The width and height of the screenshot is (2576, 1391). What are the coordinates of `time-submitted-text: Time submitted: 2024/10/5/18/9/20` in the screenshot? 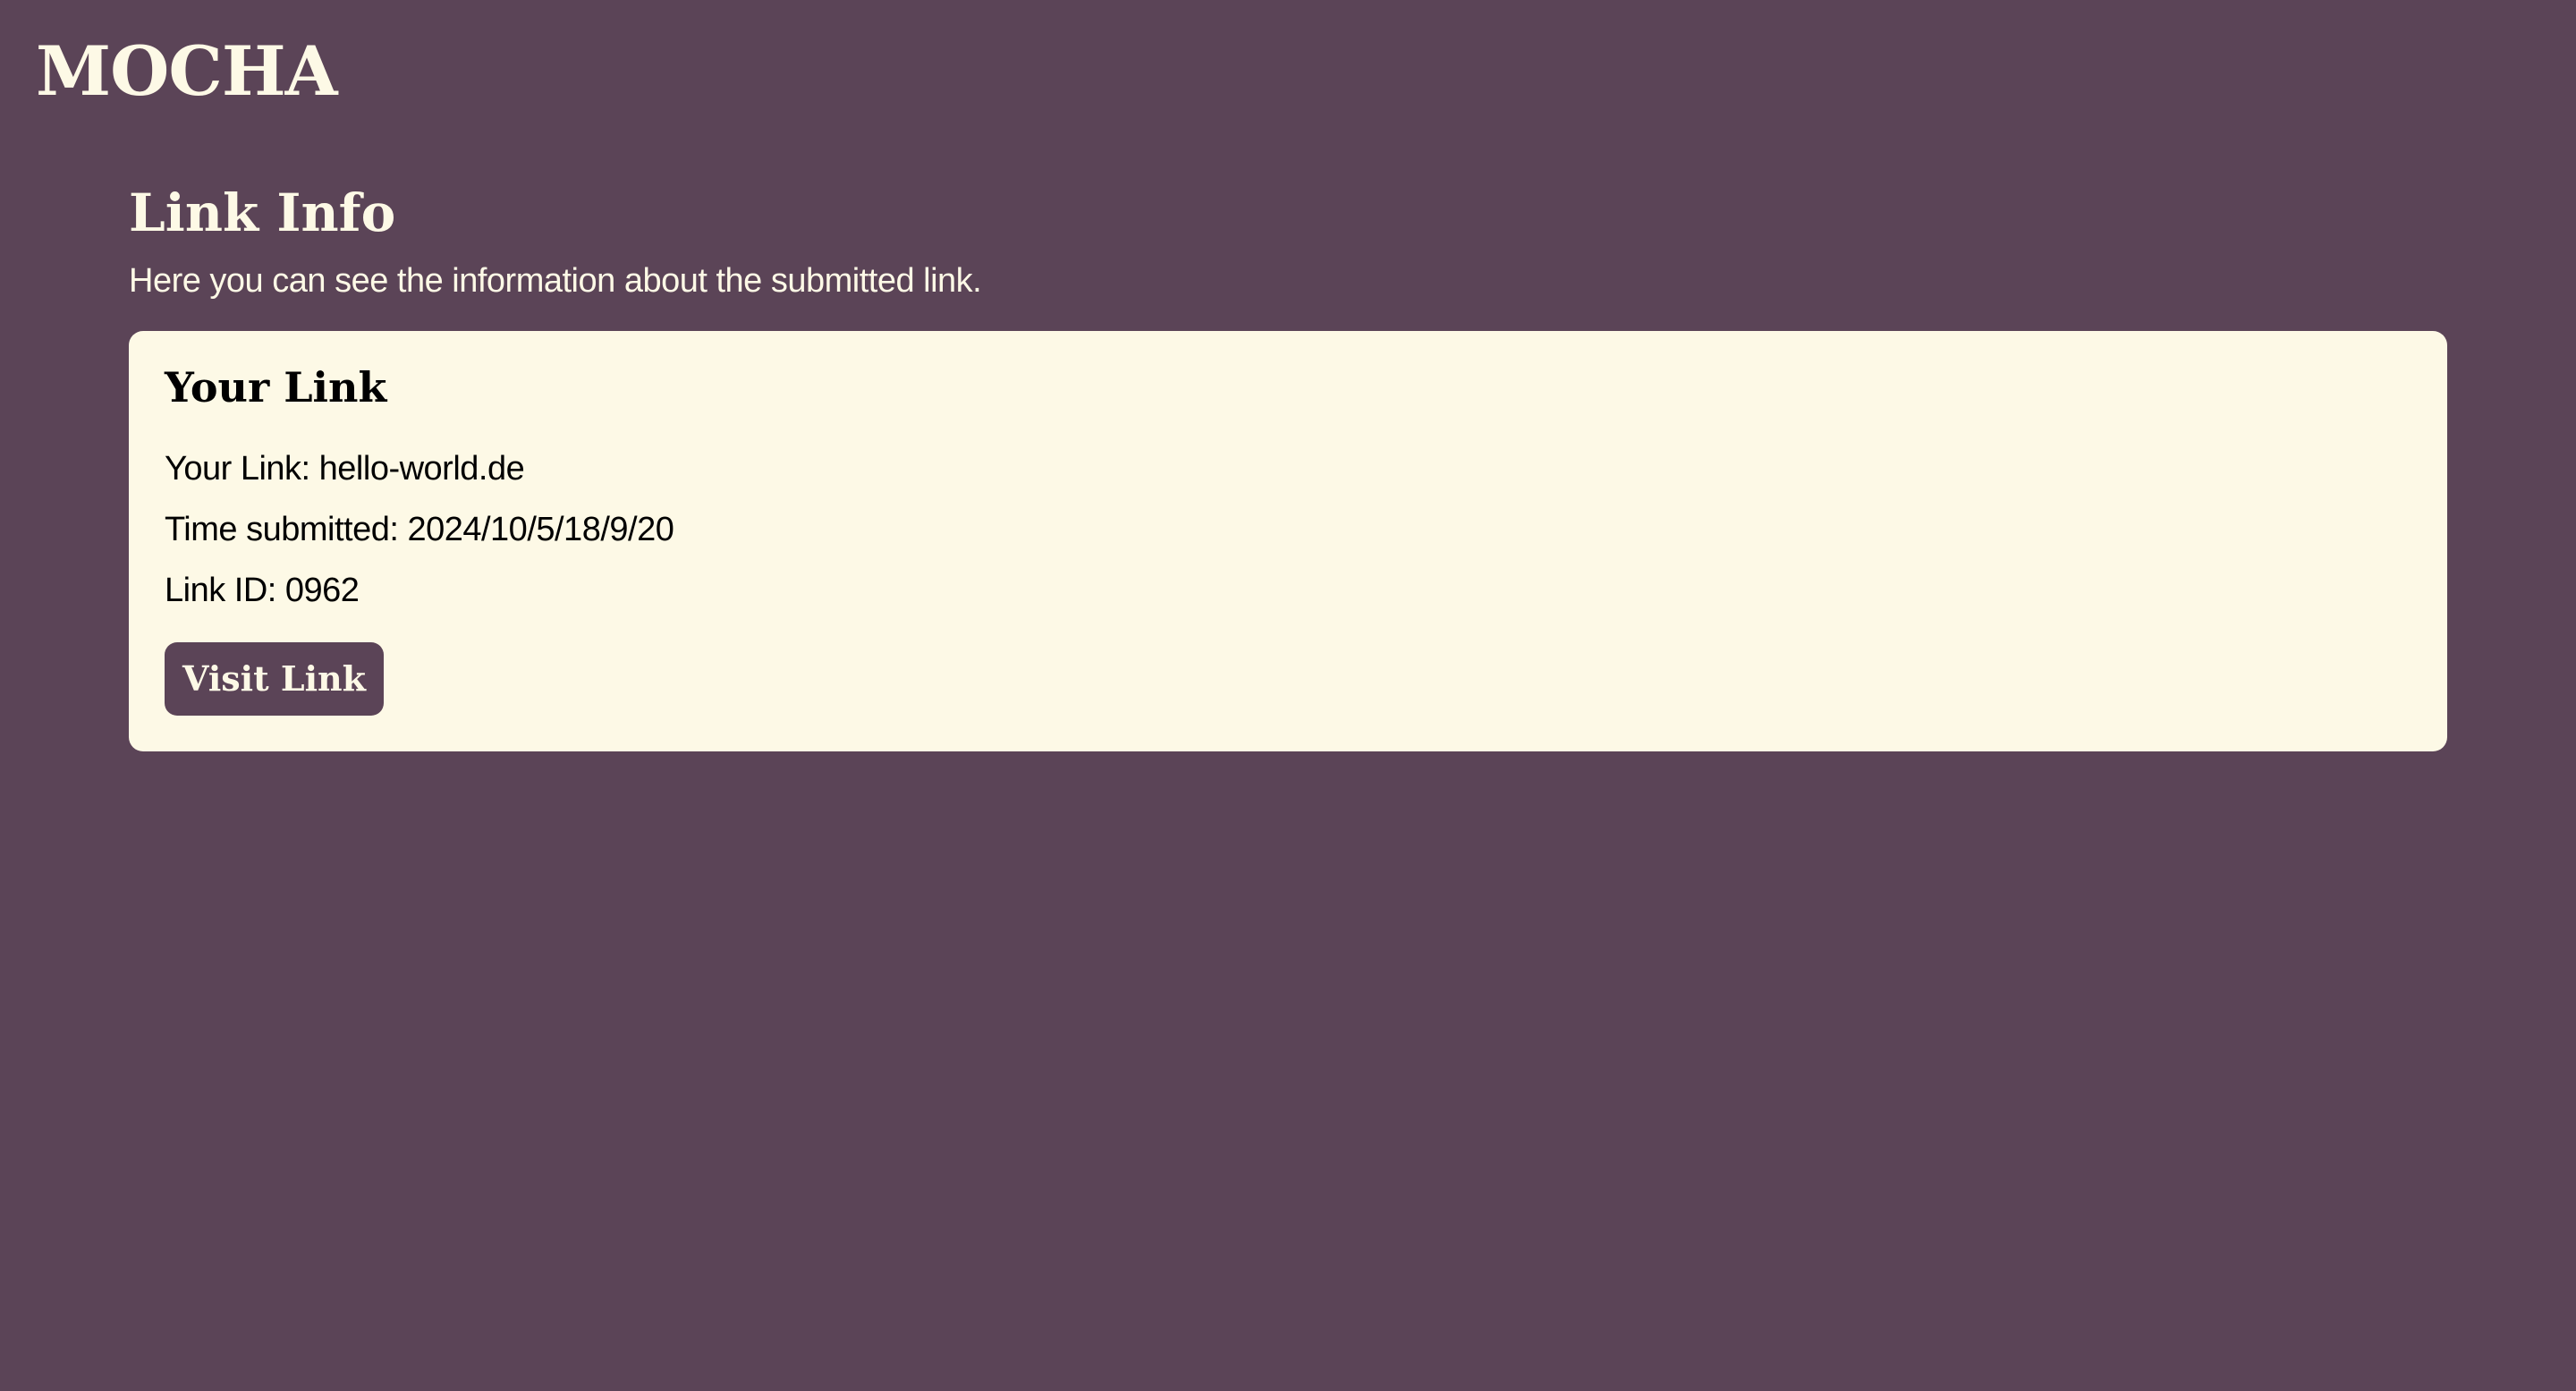 It's located at (419, 529).